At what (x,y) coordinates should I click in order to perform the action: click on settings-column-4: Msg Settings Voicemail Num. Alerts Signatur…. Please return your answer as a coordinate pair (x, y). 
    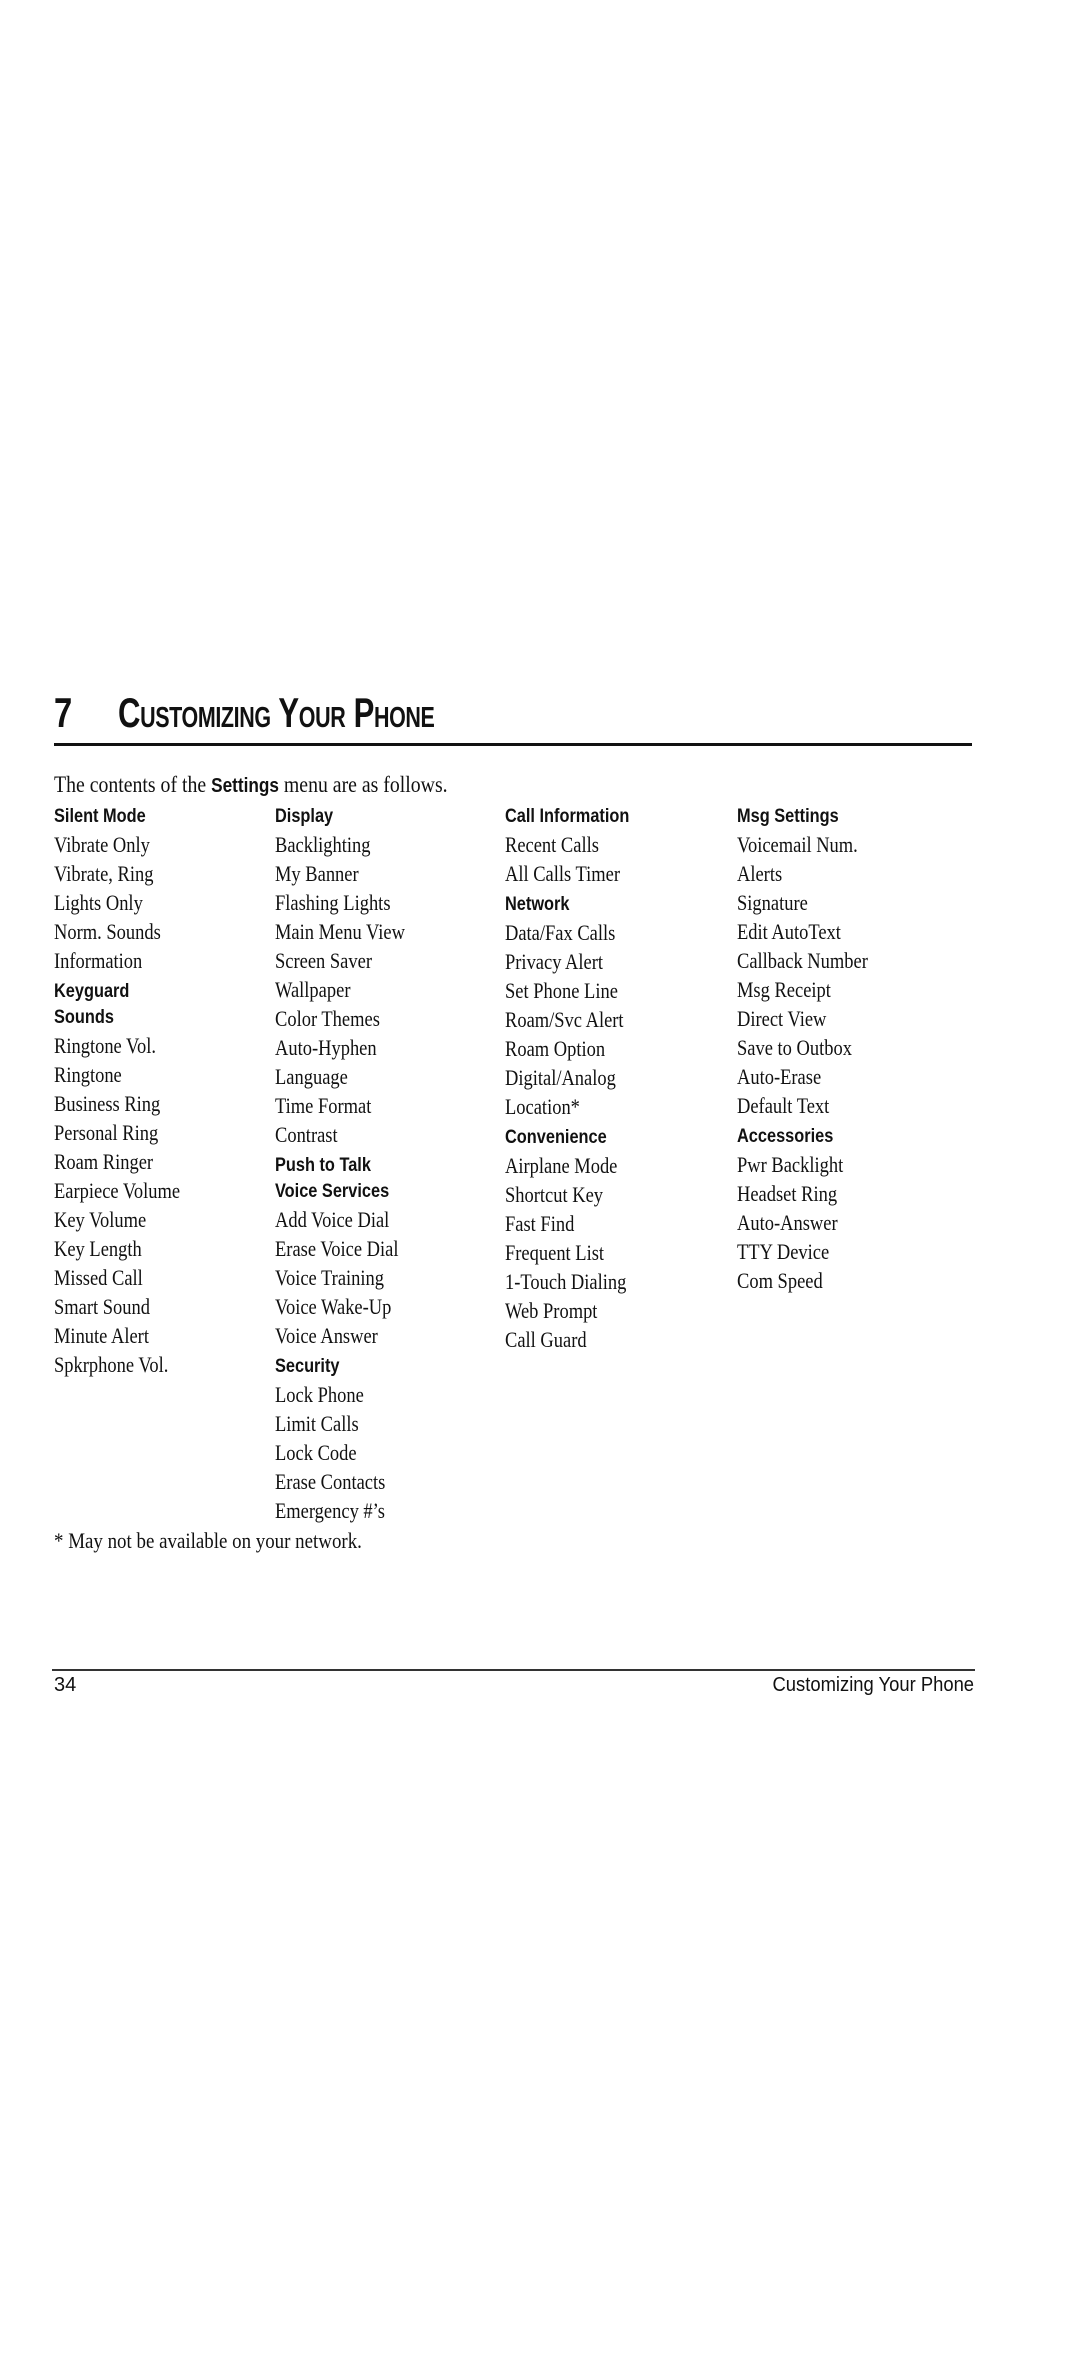
    Looking at the image, I should click on (847, 1049).